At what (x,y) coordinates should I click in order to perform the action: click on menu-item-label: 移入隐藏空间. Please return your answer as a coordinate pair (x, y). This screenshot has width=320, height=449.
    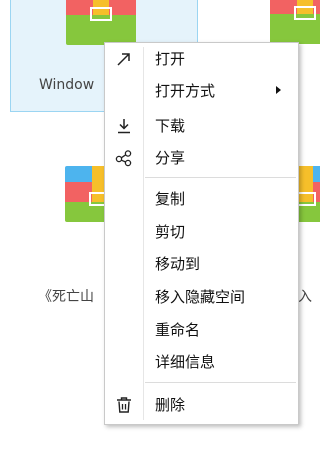
    Looking at the image, I should click on (200, 297).